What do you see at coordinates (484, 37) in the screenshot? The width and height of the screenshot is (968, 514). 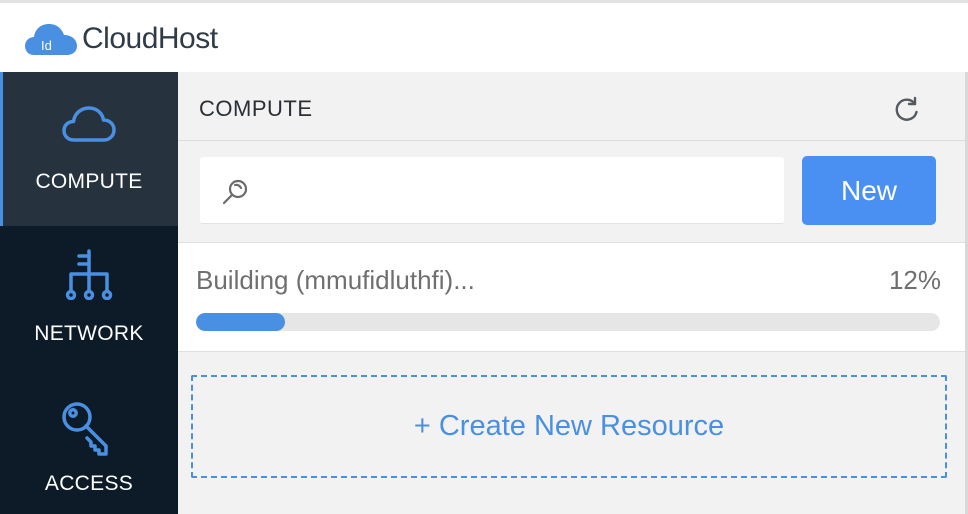 I see `app-header: Id CloudHost` at bounding box center [484, 37].